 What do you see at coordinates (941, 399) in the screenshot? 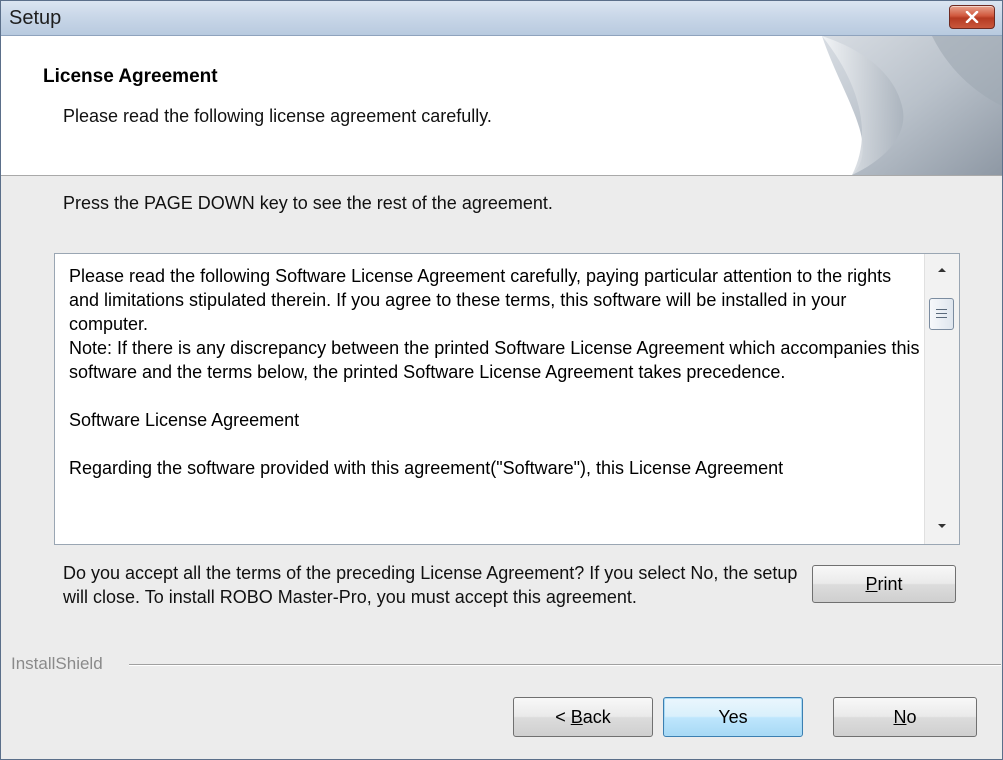
I see `vertical-scrollbar` at bounding box center [941, 399].